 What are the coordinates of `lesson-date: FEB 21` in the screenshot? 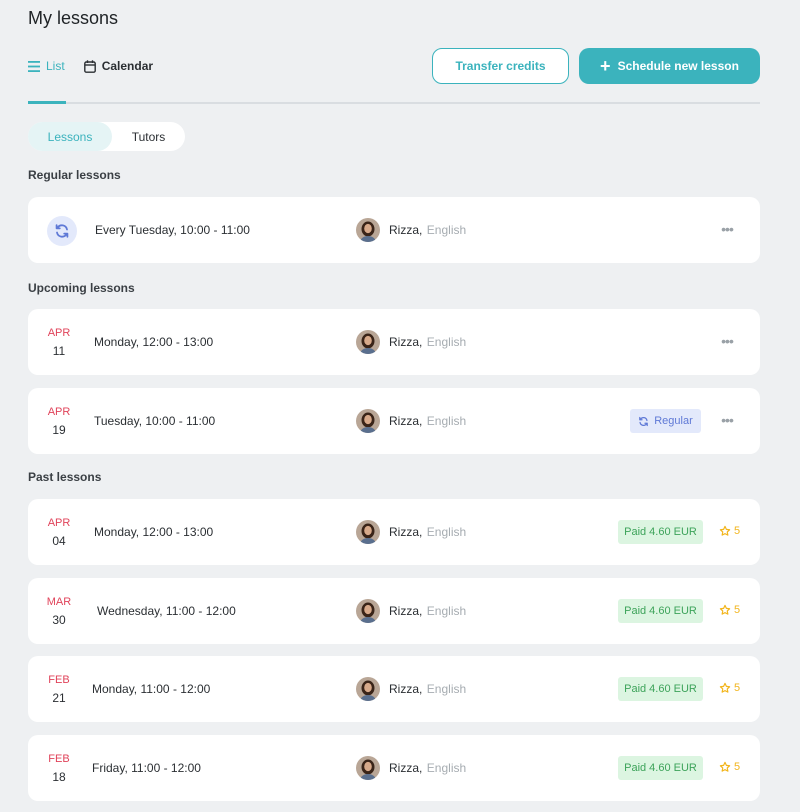 It's located at (59, 690).